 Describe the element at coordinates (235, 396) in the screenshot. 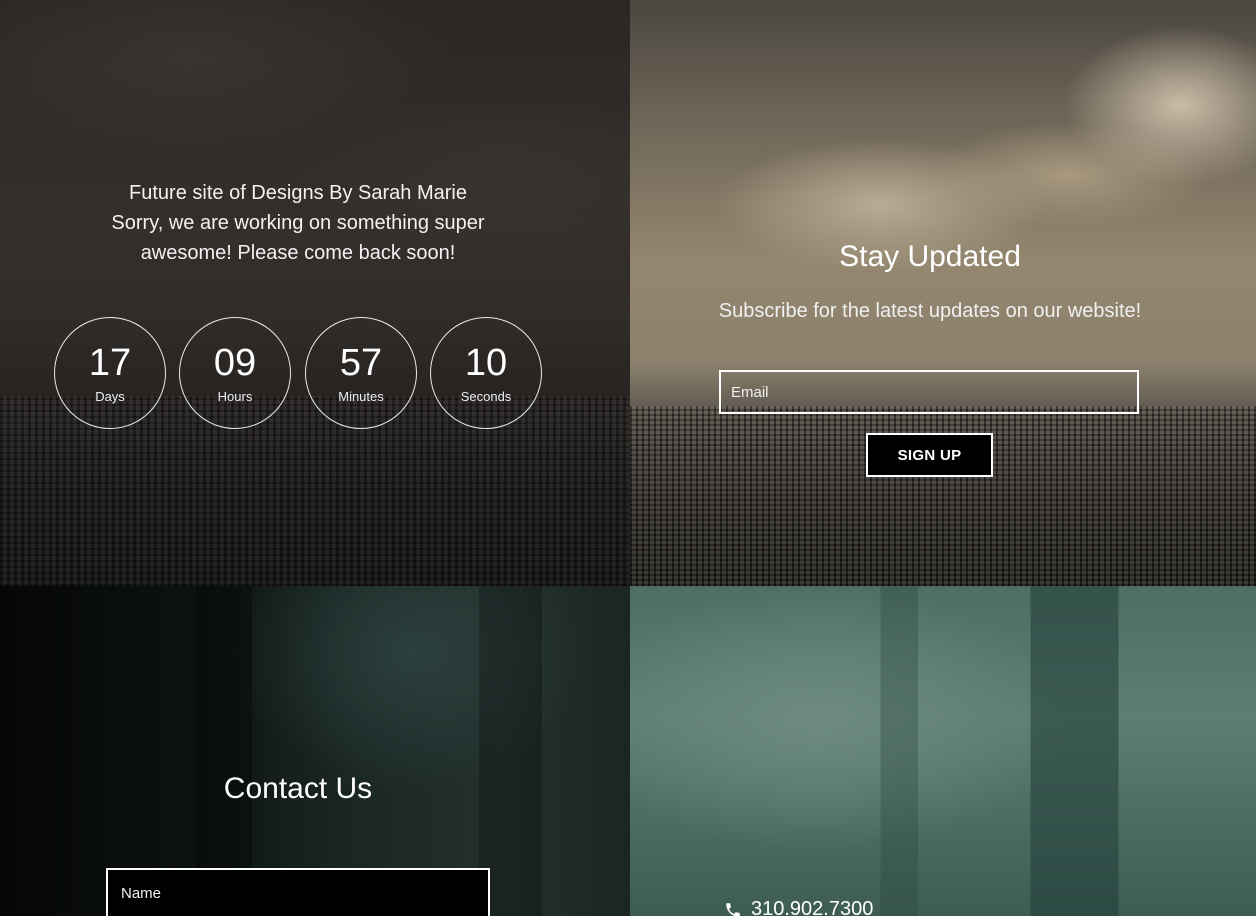

I see `countdown-label: Hours` at that location.